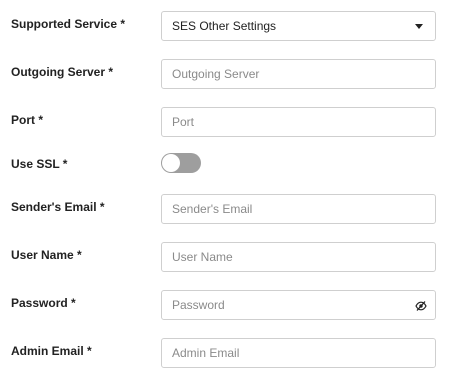  I want to click on port-field-wrapper, so click(298, 122).